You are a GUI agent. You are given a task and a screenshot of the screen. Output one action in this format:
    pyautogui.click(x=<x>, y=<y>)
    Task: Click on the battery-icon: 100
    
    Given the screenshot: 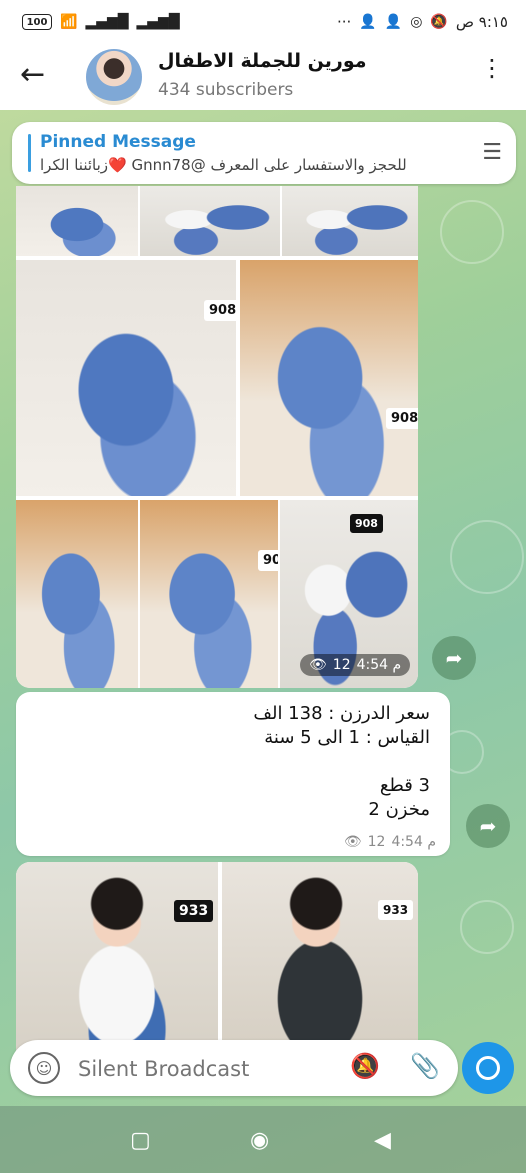 What is the action you would take?
    pyautogui.click(x=37, y=22)
    